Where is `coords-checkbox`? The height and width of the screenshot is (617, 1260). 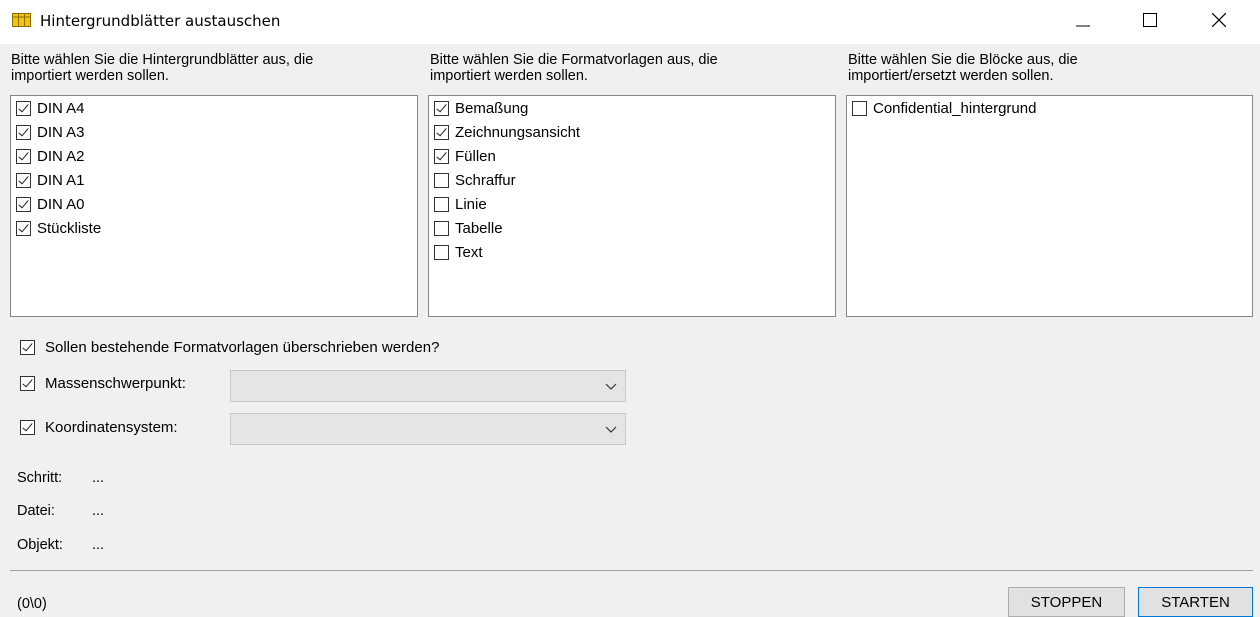 coords-checkbox is located at coordinates (27, 427).